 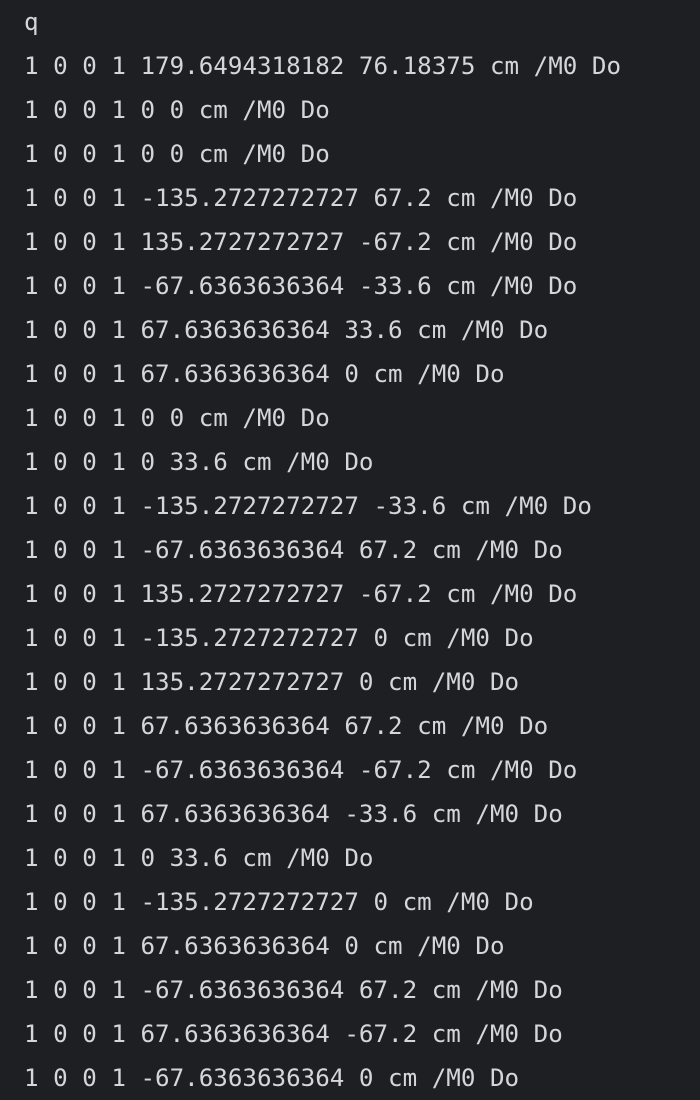 I want to click on code-line: 1 0 0 1 -135.2727272727 -33.6 cm /M0 Do, so click(x=350, y=506).